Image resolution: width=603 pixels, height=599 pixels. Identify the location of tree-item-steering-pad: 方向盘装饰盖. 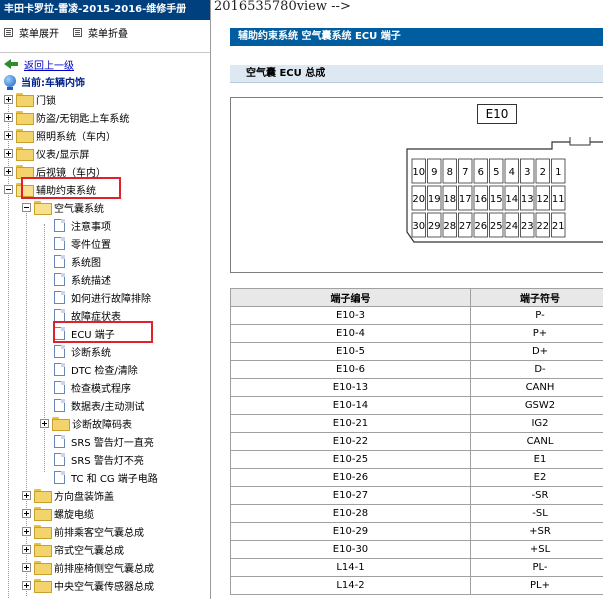
(68, 495).